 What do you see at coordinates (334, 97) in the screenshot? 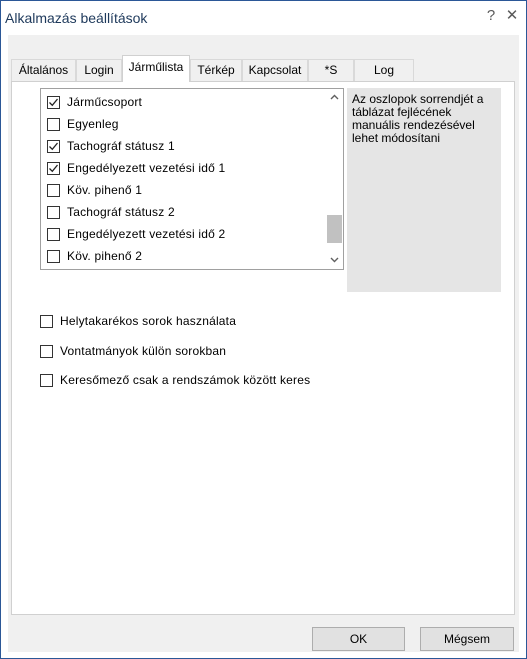
I see `chevron-up-icon` at bounding box center [334, 97].